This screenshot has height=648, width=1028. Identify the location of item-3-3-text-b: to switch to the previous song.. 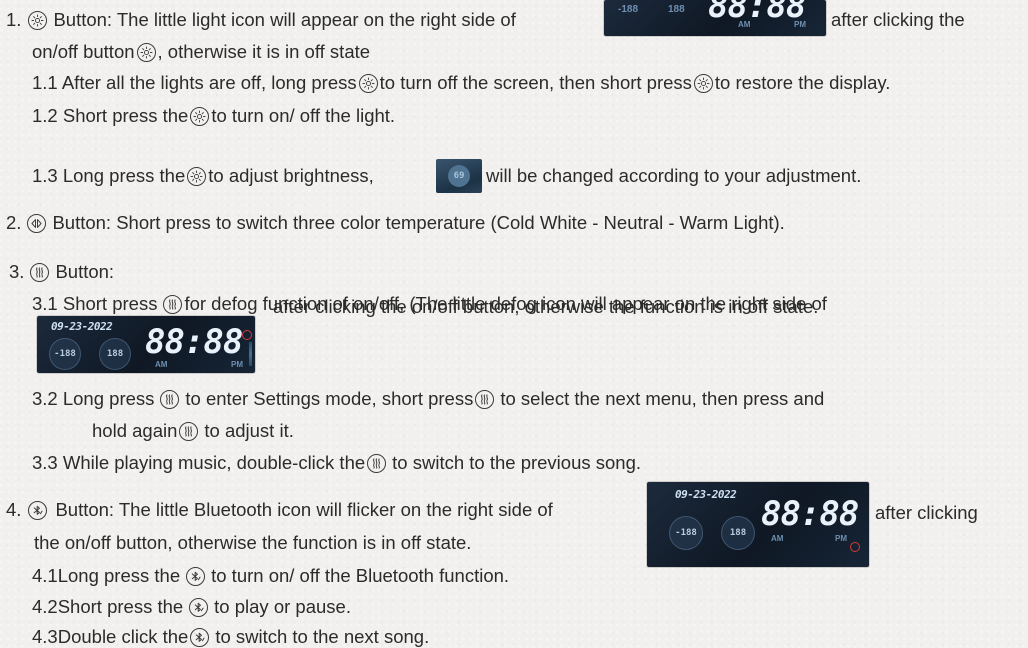
(517, 462).